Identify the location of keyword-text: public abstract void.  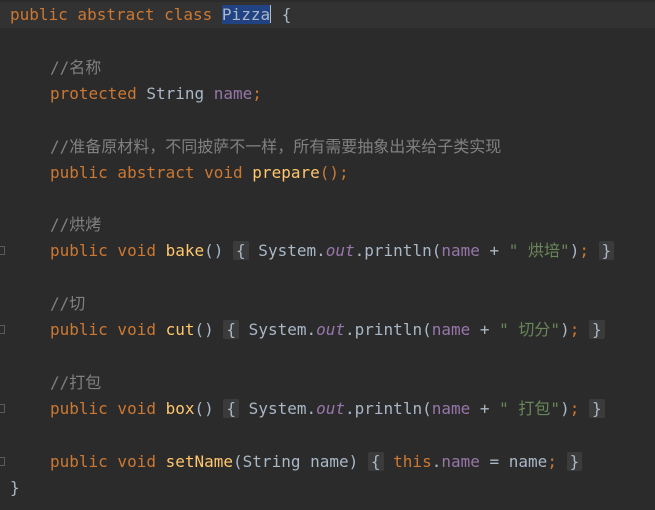
(151, 172).